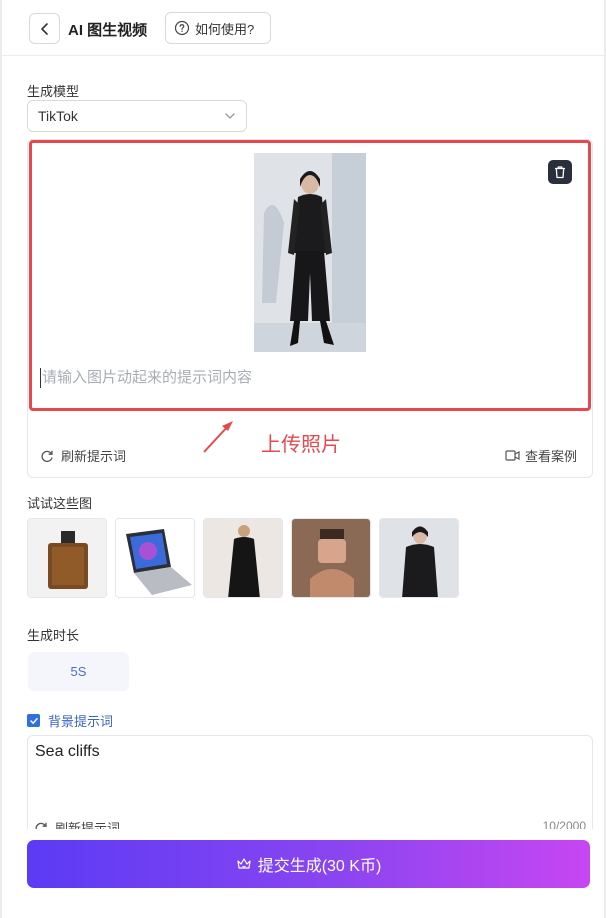 This screenshot has width=606, height=918. I want to click on samples-label: 试试这些图, so click(60, 503).